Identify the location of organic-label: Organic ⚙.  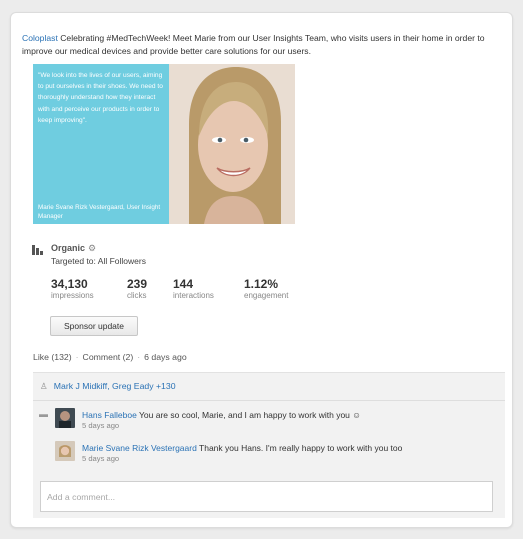
(74, 248).